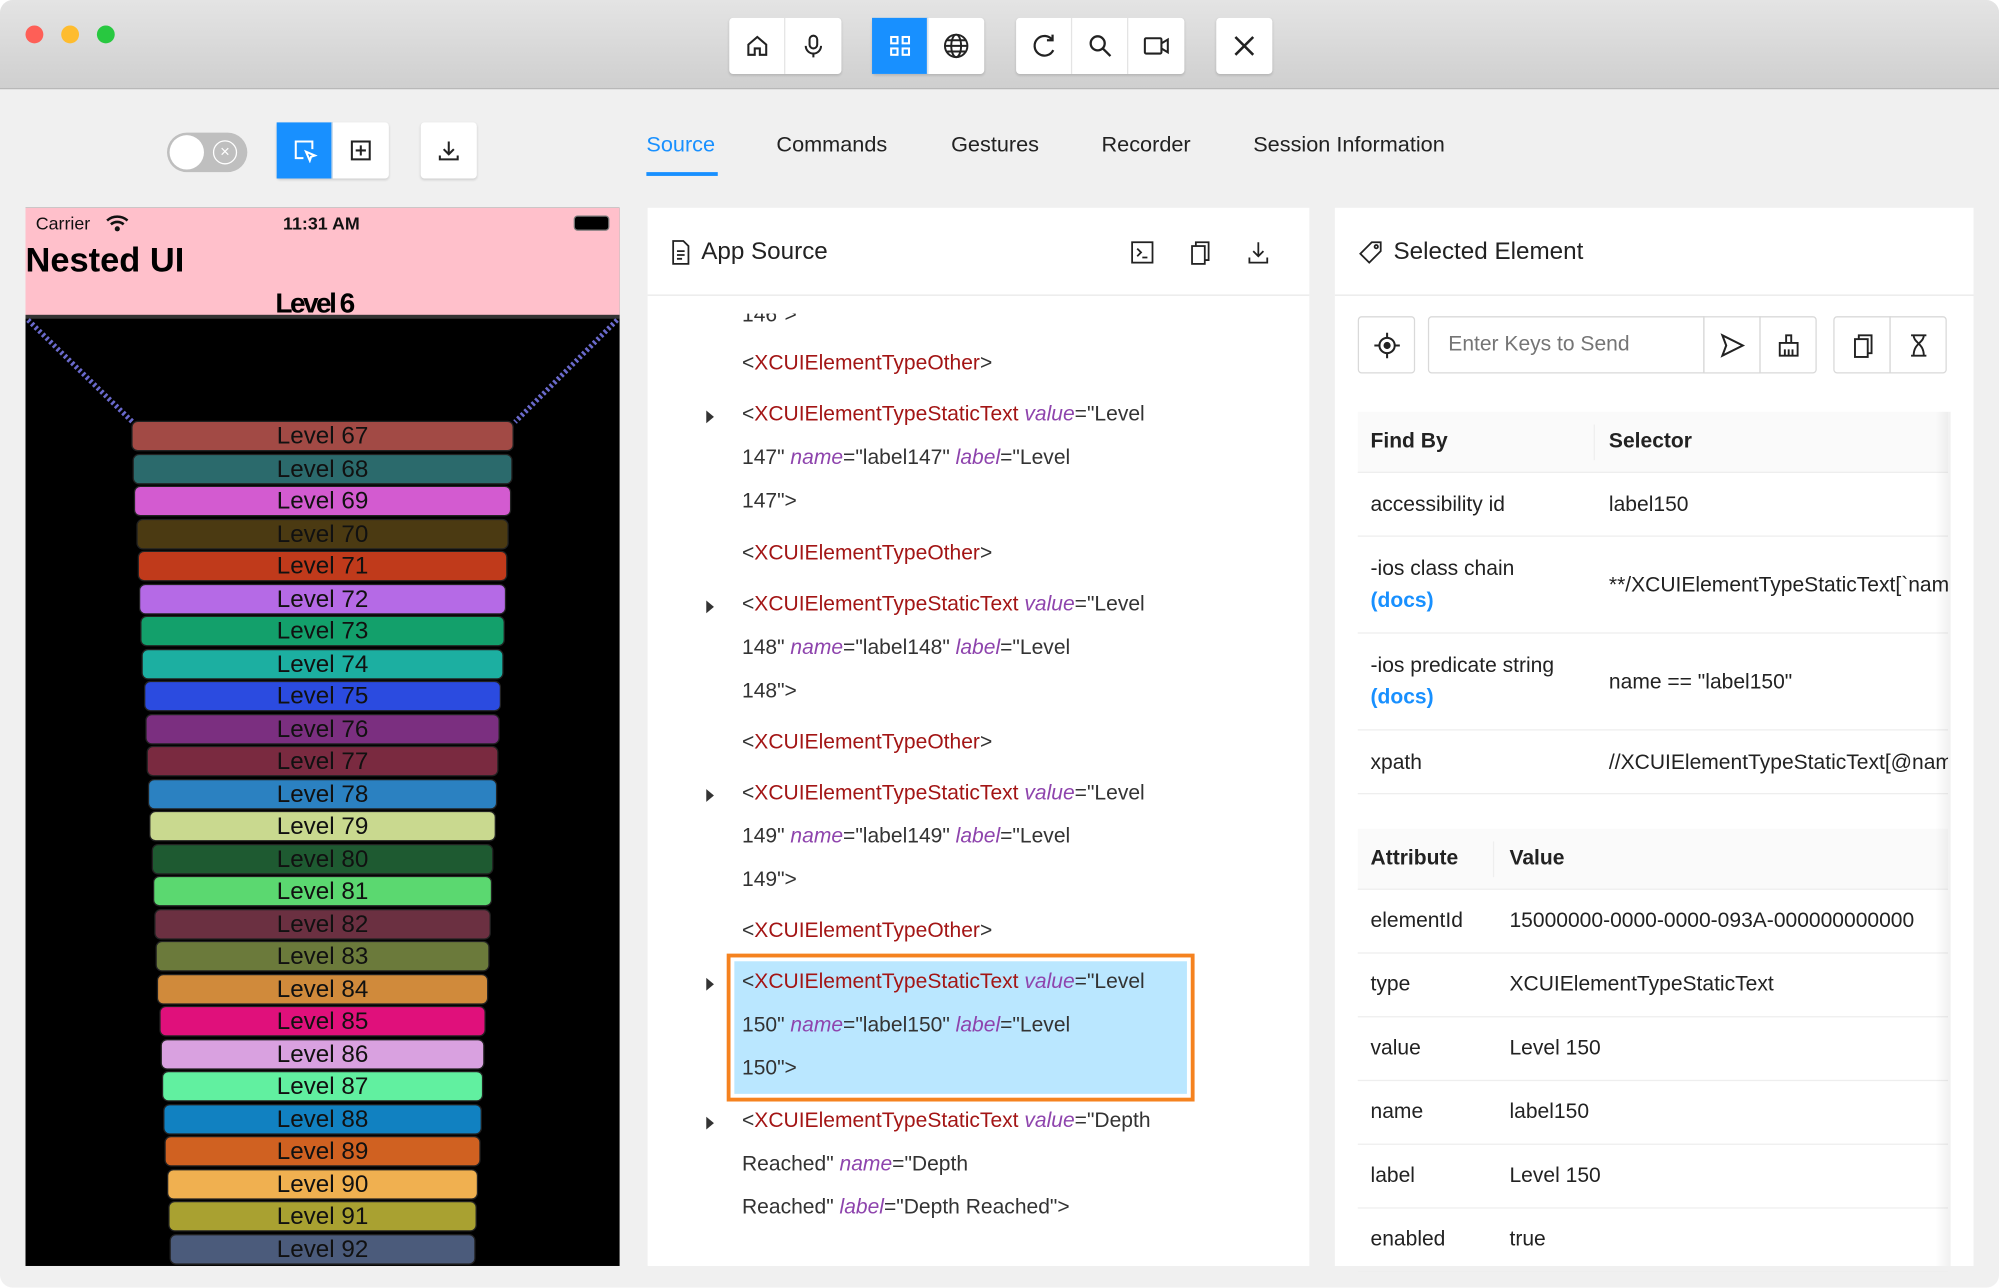 The width and height of the screenshot is (1999, 1288). I want to click on level-item: Level 83, so click(322, 956).